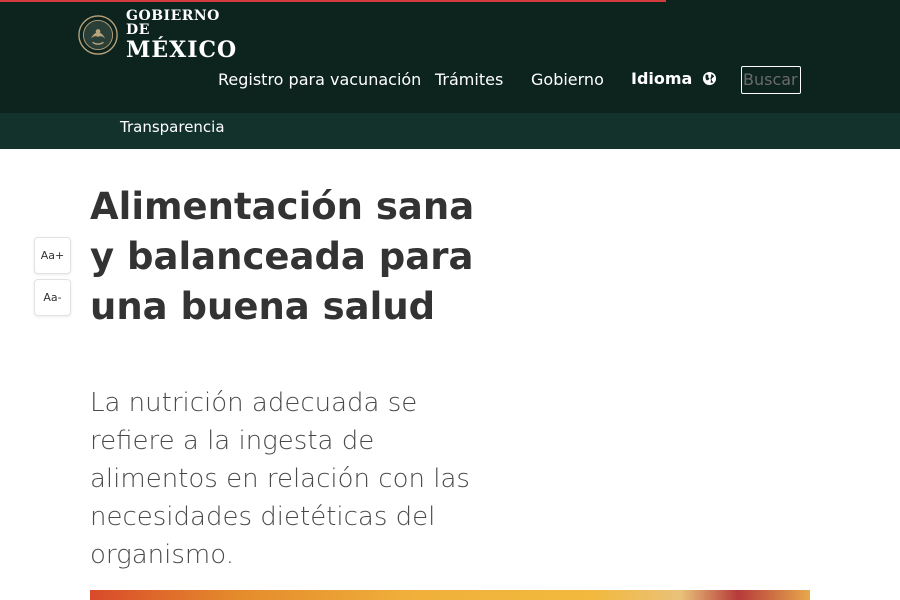 Image resolution: width=900 pixels, height=600 pixels. Describe the element at coordinates (52, 297) in the screenshot. I see `decrease-font-button: Aa-` at that location.